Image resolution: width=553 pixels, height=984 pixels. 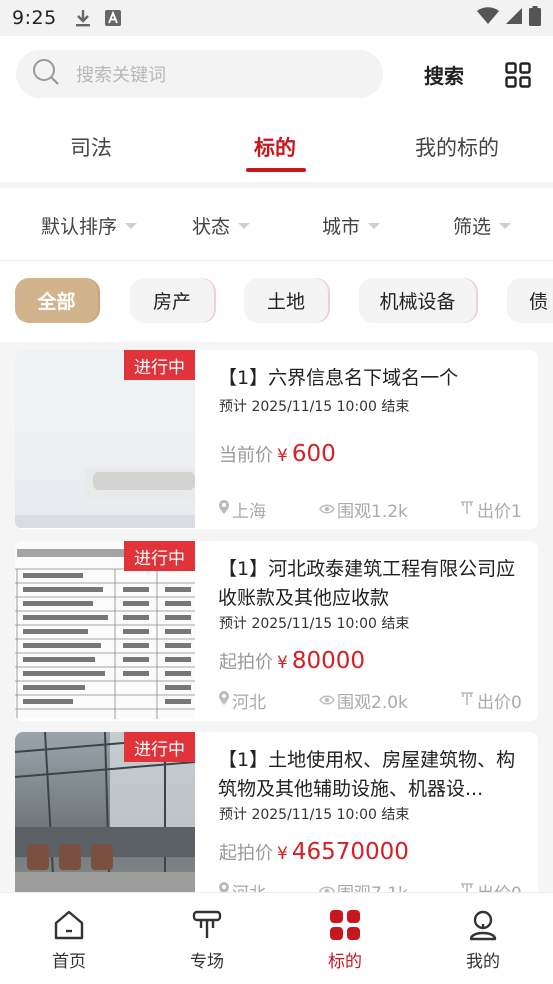 What do you see at coordinates (350, 852) in the screenshot?
I see `price-value: 46570000` at bounding box center [350, 852].